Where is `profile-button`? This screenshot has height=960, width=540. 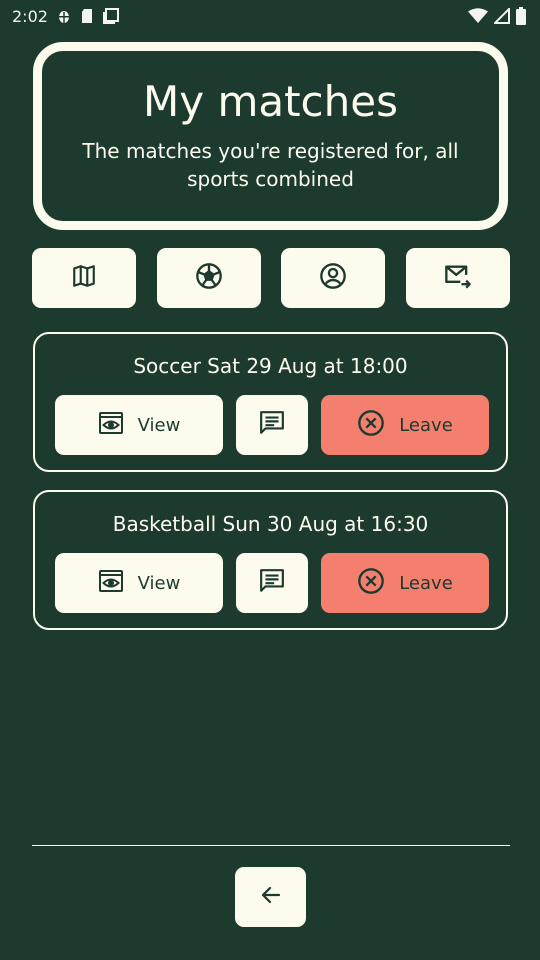 profile-button is located at coordinates (333, 278).